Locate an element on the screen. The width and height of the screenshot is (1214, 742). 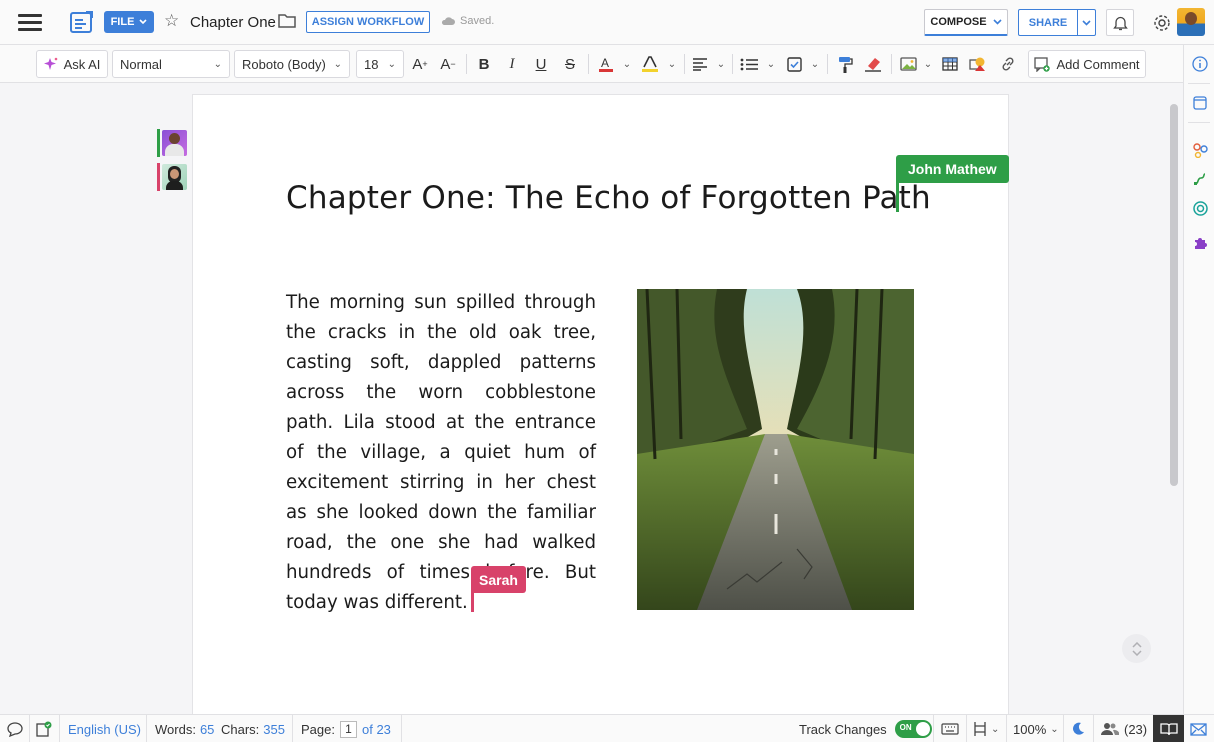
file-menu-button: FILE is located at coordinates (129, 22).